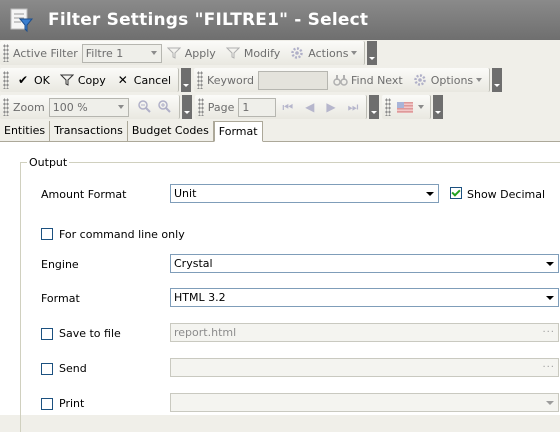  I want to click on active-filter-combo: Filtre 1, so click(121, 53).